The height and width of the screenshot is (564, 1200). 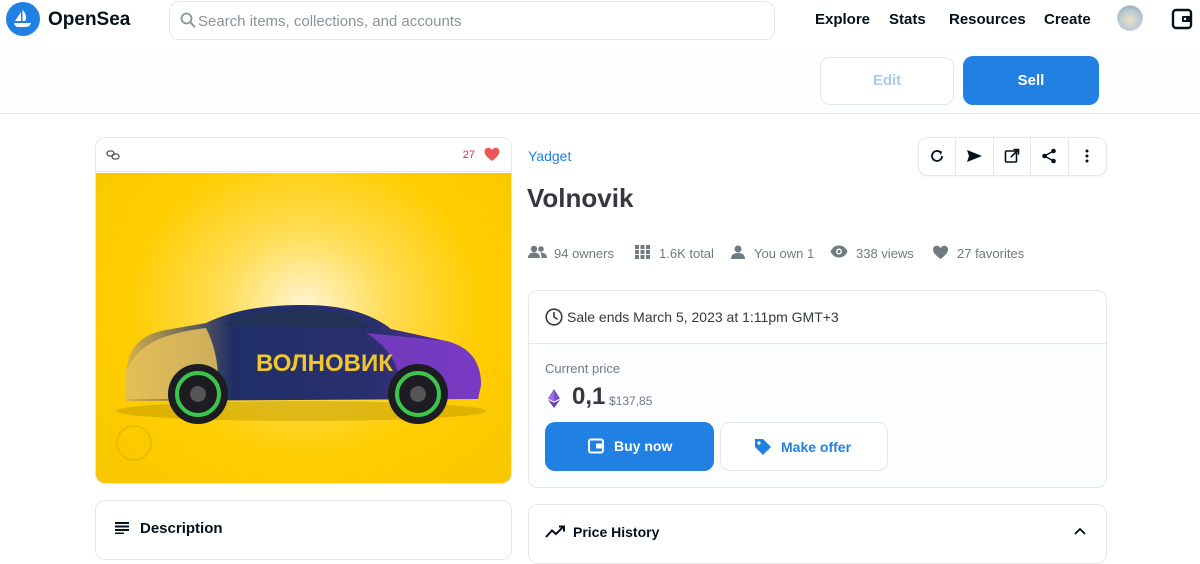 I want to click on favorite-count: 27, so click(x=468, y=155).